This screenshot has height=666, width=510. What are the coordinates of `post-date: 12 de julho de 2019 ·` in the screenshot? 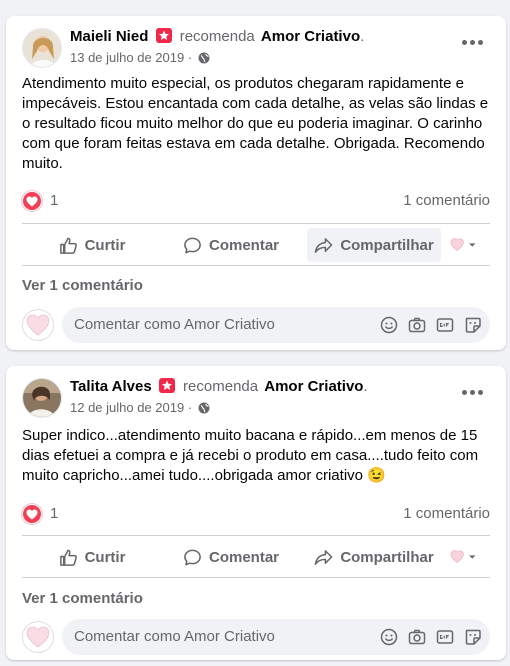 It's located at (140, 407).